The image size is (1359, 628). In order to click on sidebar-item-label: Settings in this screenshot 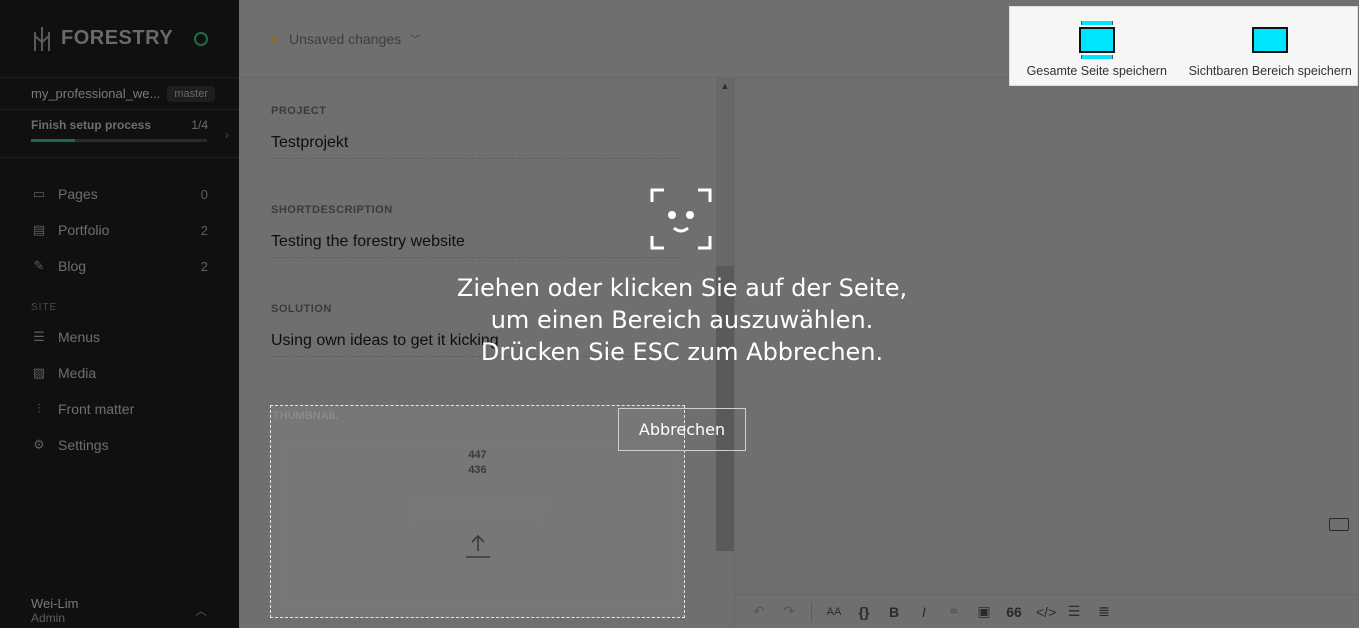, I will do `click(83, 445)`.